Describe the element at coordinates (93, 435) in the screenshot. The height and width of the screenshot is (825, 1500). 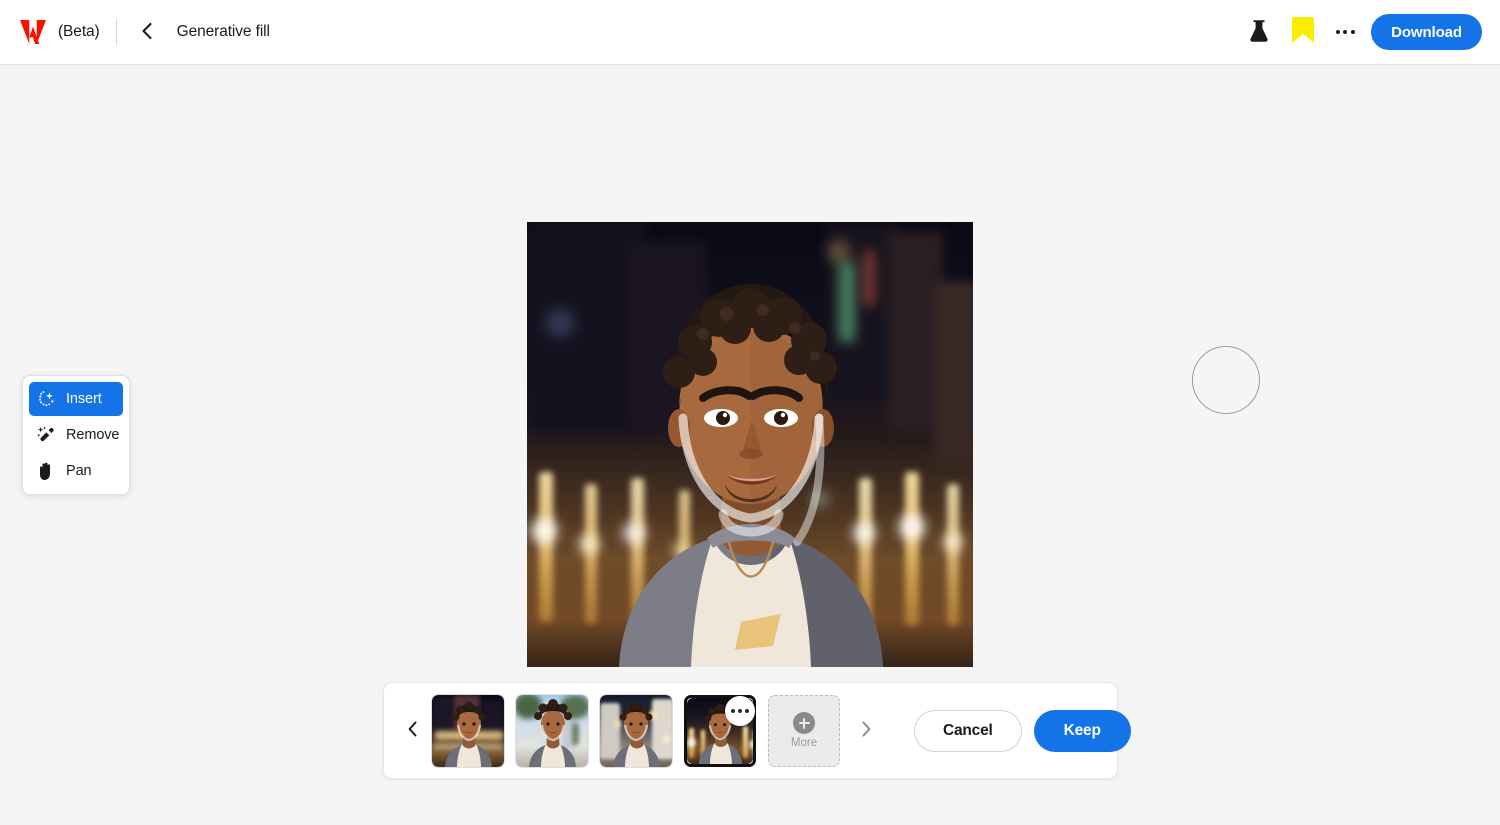
I see `tool-remove-label: Remove` at that location.